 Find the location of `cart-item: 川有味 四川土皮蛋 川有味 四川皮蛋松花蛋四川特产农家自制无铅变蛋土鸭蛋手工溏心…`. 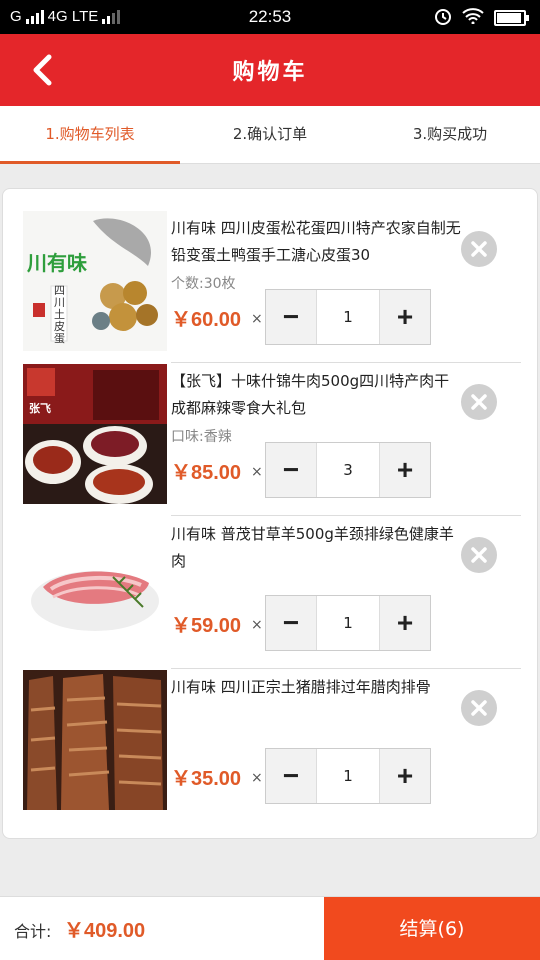

cart-item: 川有味 四川土皮蛋 川有味 四川皮蛋松花蛋四川特产农家自制无铅变蛋土鸭蛋手工溏心… is located at coordinates (272, 287).